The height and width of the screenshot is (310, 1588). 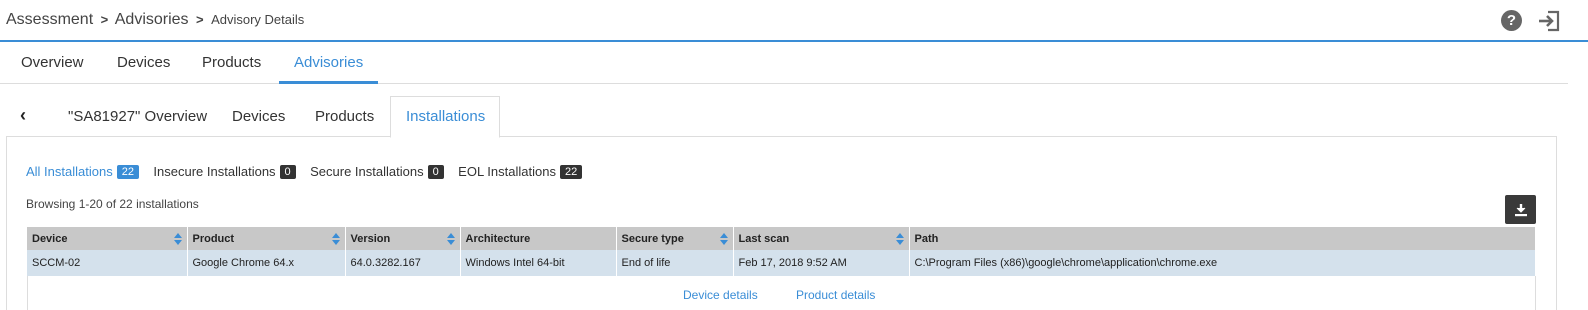 What do you see at coordinates (266, 263) in the screenshot?
I see `cell-product: Google Chrome 64.x` at bounding box center [266, 263].